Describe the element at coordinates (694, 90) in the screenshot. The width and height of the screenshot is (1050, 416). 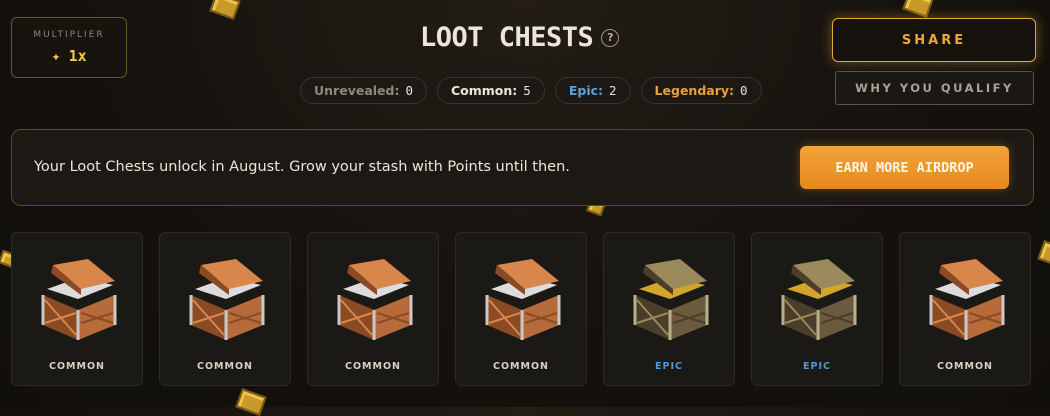
I see `count-label: Legendary:` at that location.